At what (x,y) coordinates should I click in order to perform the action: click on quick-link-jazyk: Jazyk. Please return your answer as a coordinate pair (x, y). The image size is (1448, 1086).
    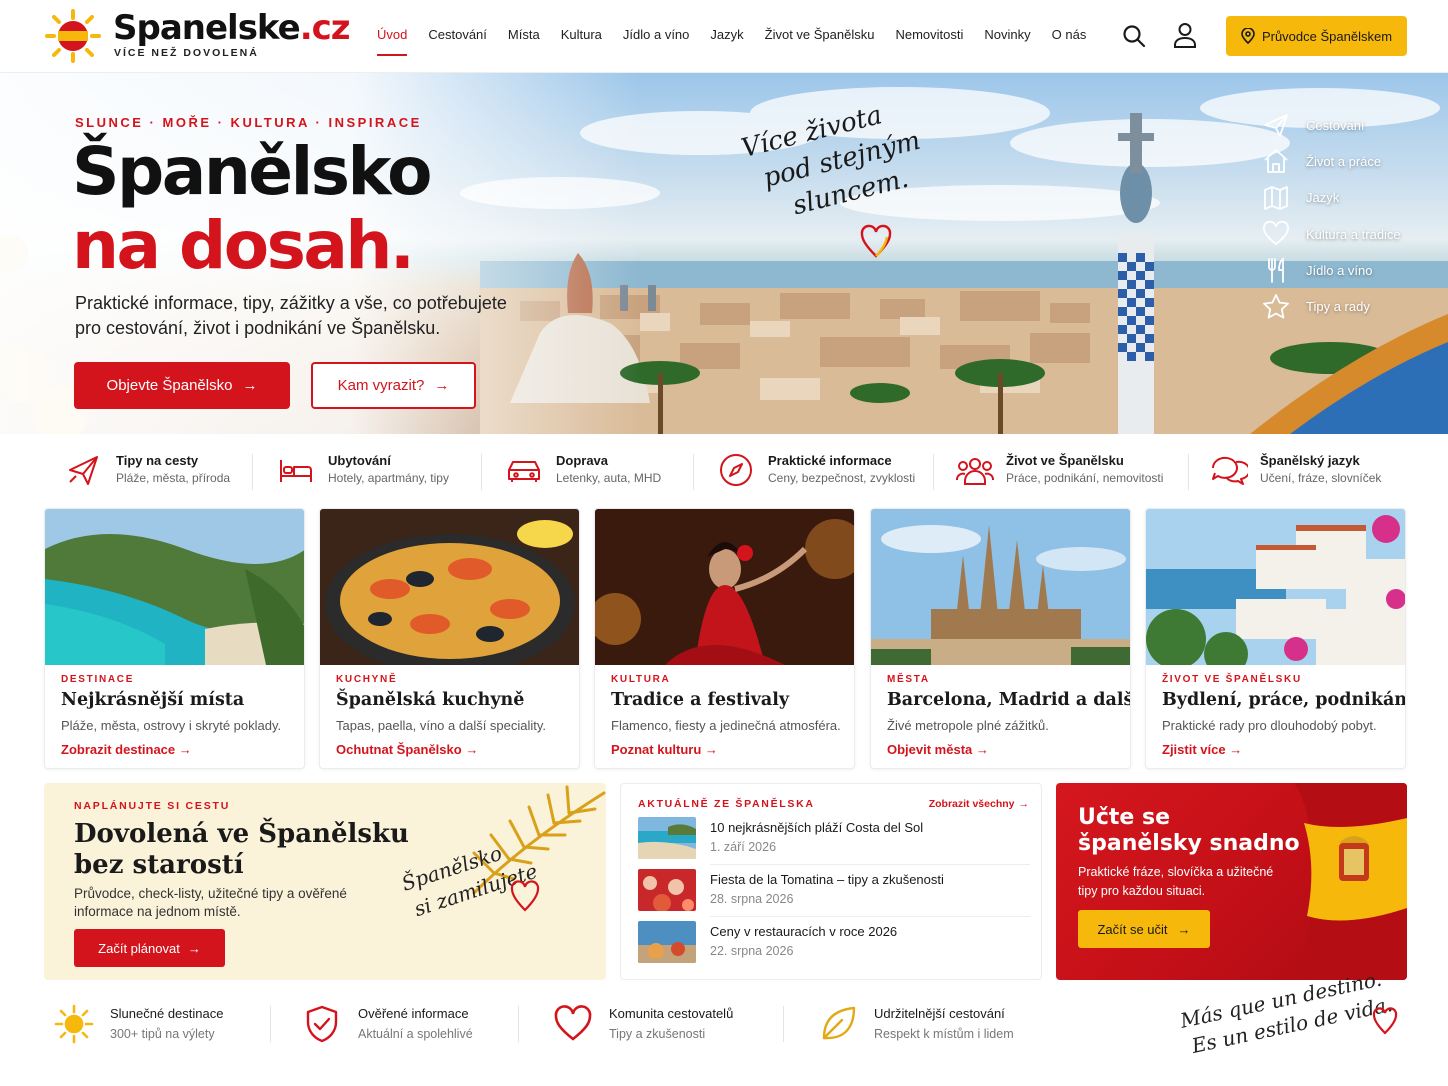
    Looking at the image, I should click on (1331, 198).